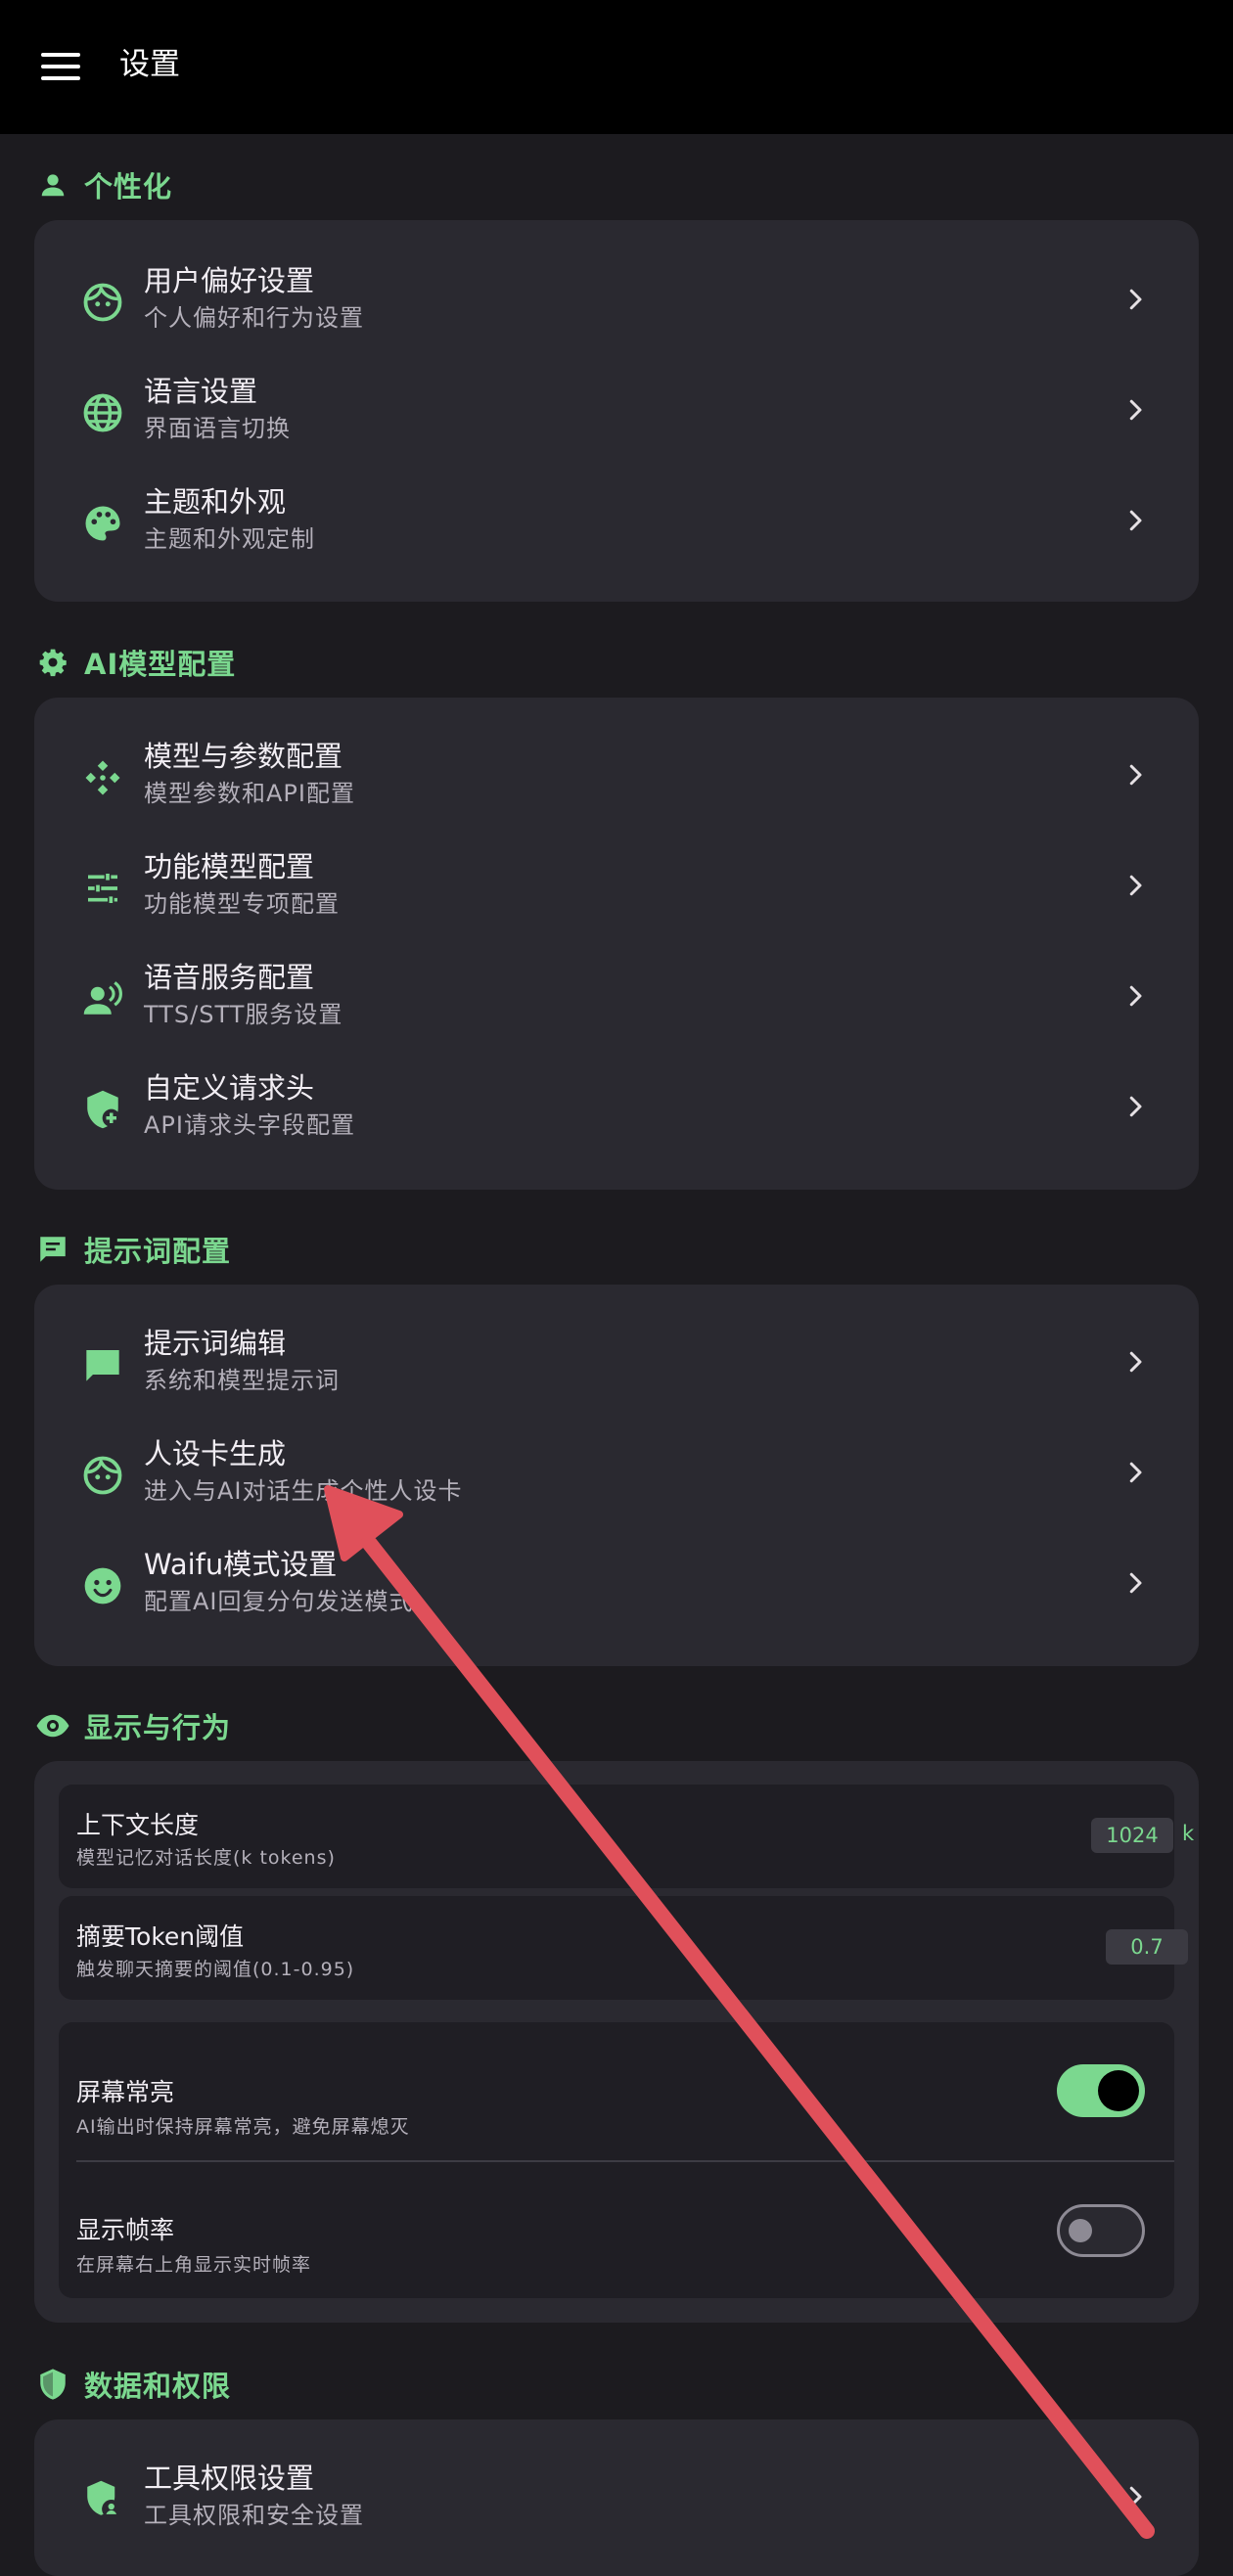 This screenshot has width=1233, height=2576. I want to click on section-header-ai-model: AI模型配置, so click(136, 662).